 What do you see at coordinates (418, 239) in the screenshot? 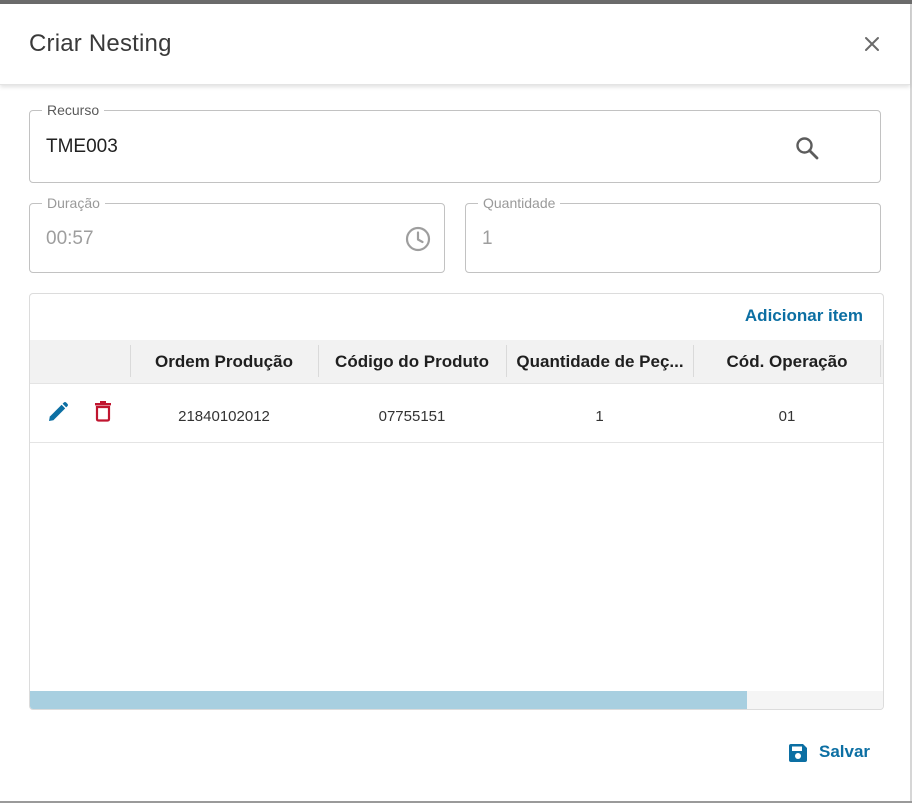
I see `clock-icon` at bounding box center [418, 239].